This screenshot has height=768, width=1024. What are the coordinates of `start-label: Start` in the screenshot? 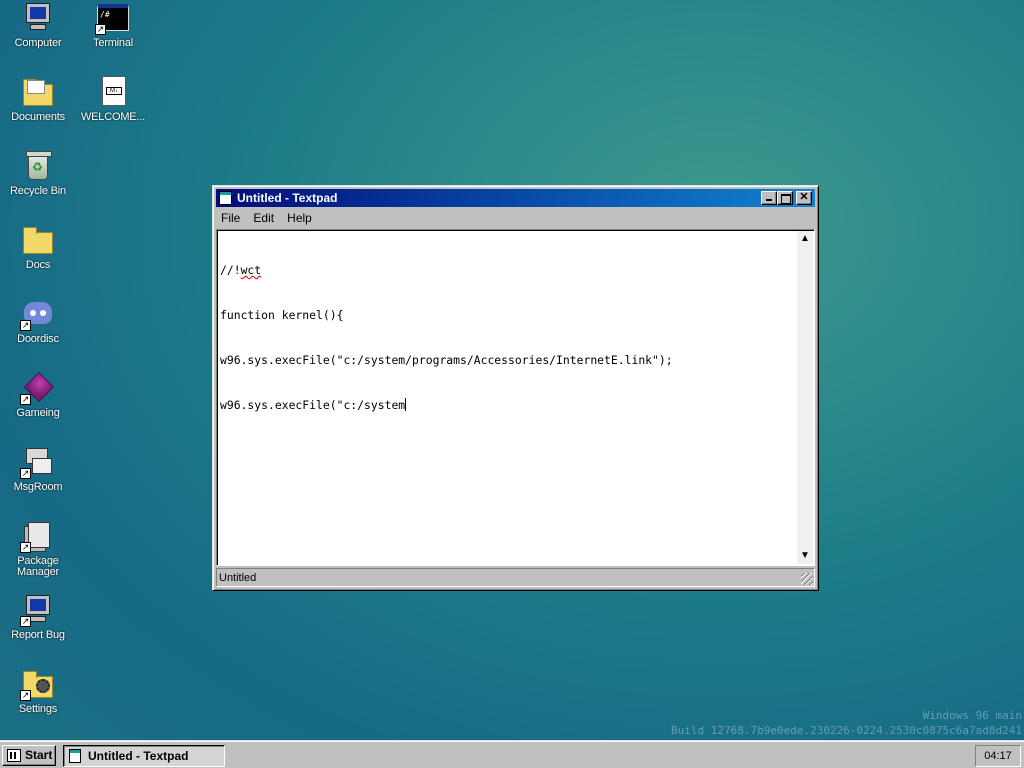 It's located at (39, 755).